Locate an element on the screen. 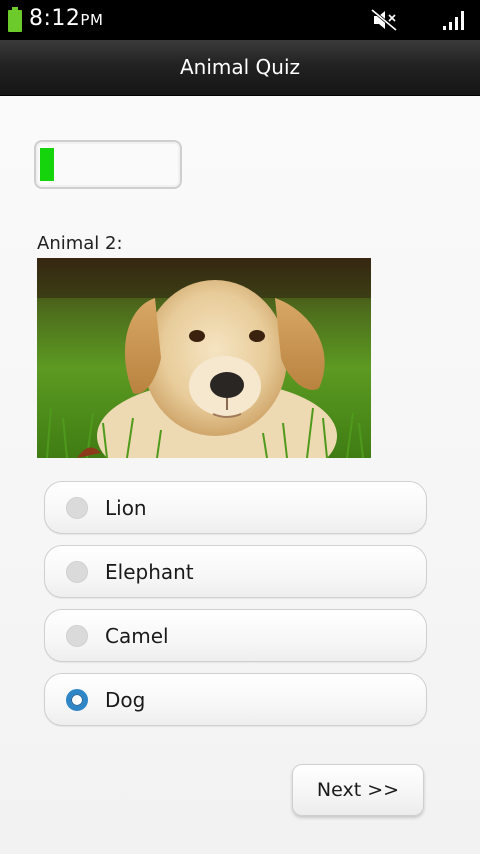  option-camel: Camel is located at coordinates (235, 635).